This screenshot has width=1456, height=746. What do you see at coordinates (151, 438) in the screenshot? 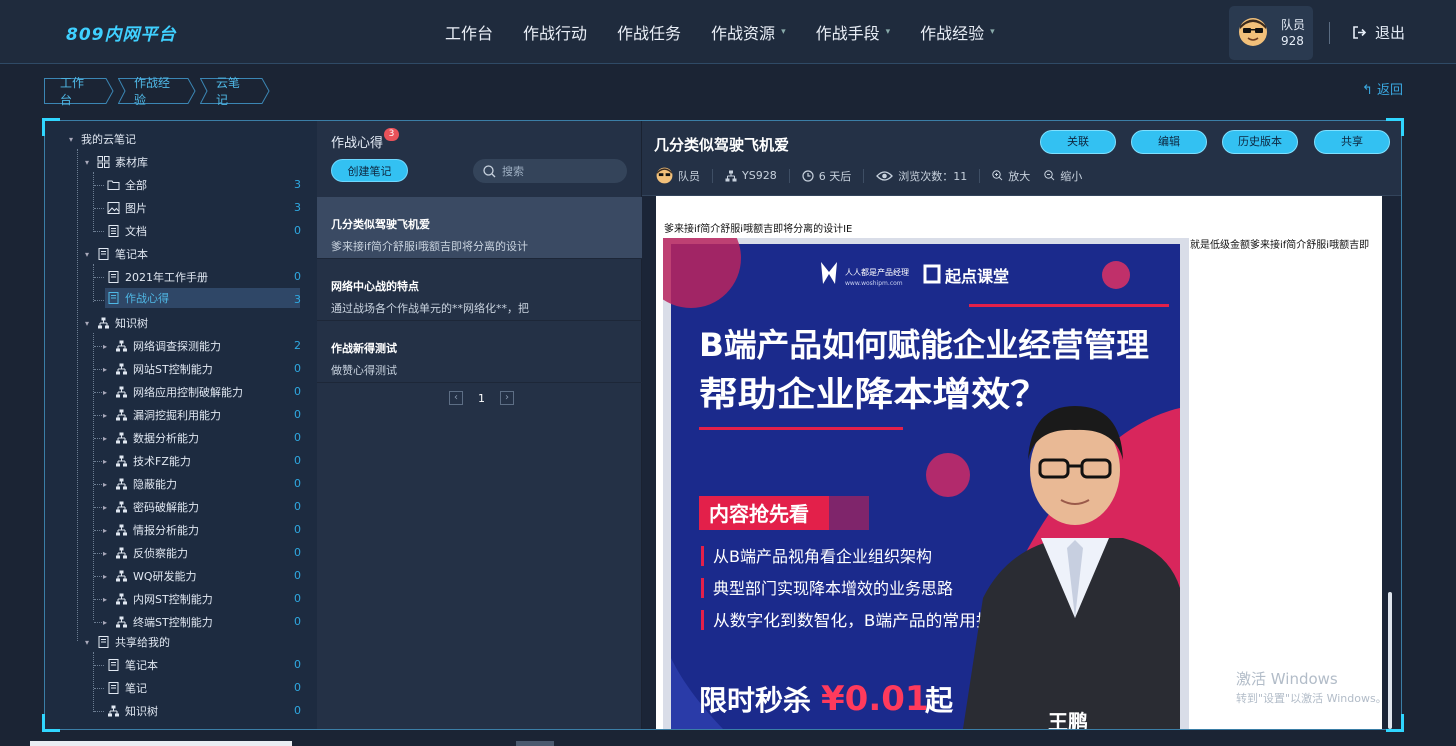
I see `tree-item-knowledge: ▸ 数据分析能力` at bounding box center [151, 438].